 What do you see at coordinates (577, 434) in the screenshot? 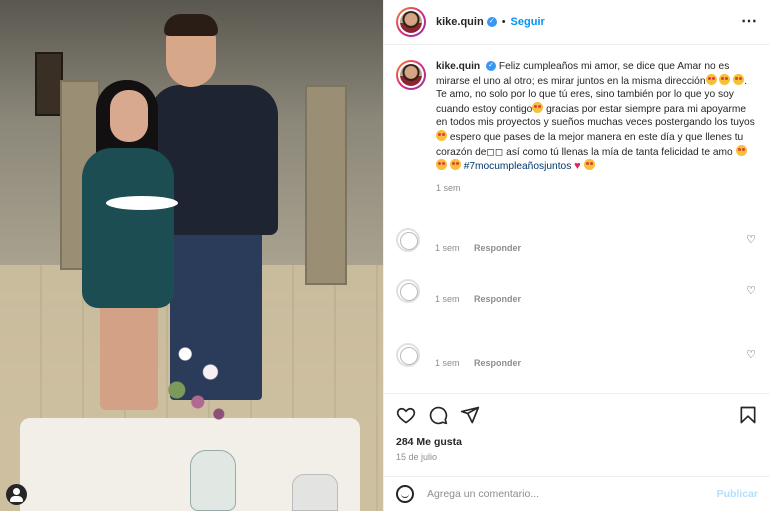
I see `post-actions: 284 Me gusta 15 de julio` at bounding box center [577, 434].